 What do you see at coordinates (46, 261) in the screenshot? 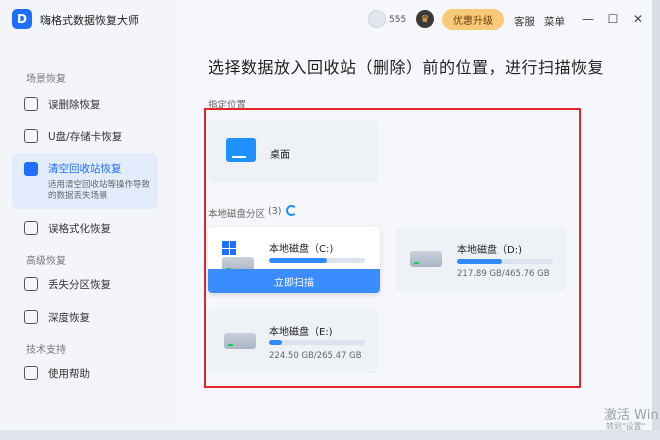
I see `section-label-advanced: 高级恢复` at bounding box center [46, 261].